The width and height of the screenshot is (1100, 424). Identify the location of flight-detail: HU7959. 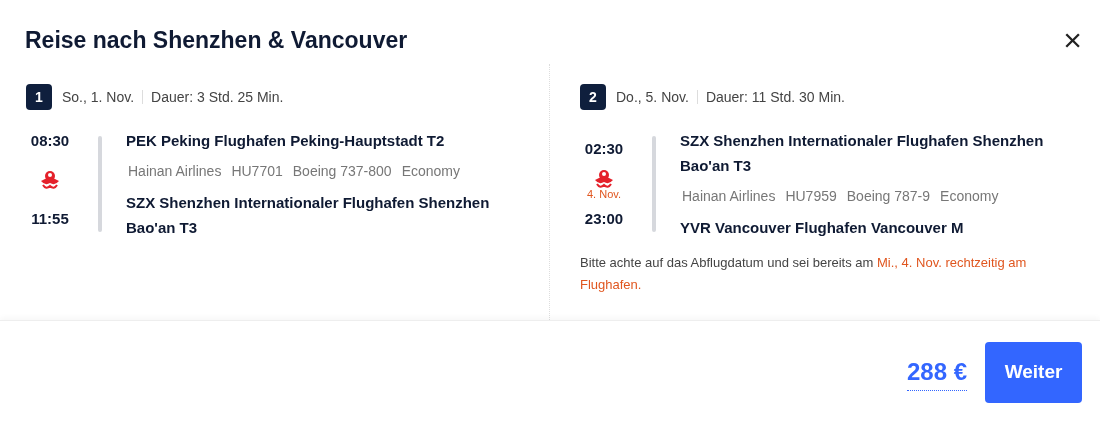
(811, 196).